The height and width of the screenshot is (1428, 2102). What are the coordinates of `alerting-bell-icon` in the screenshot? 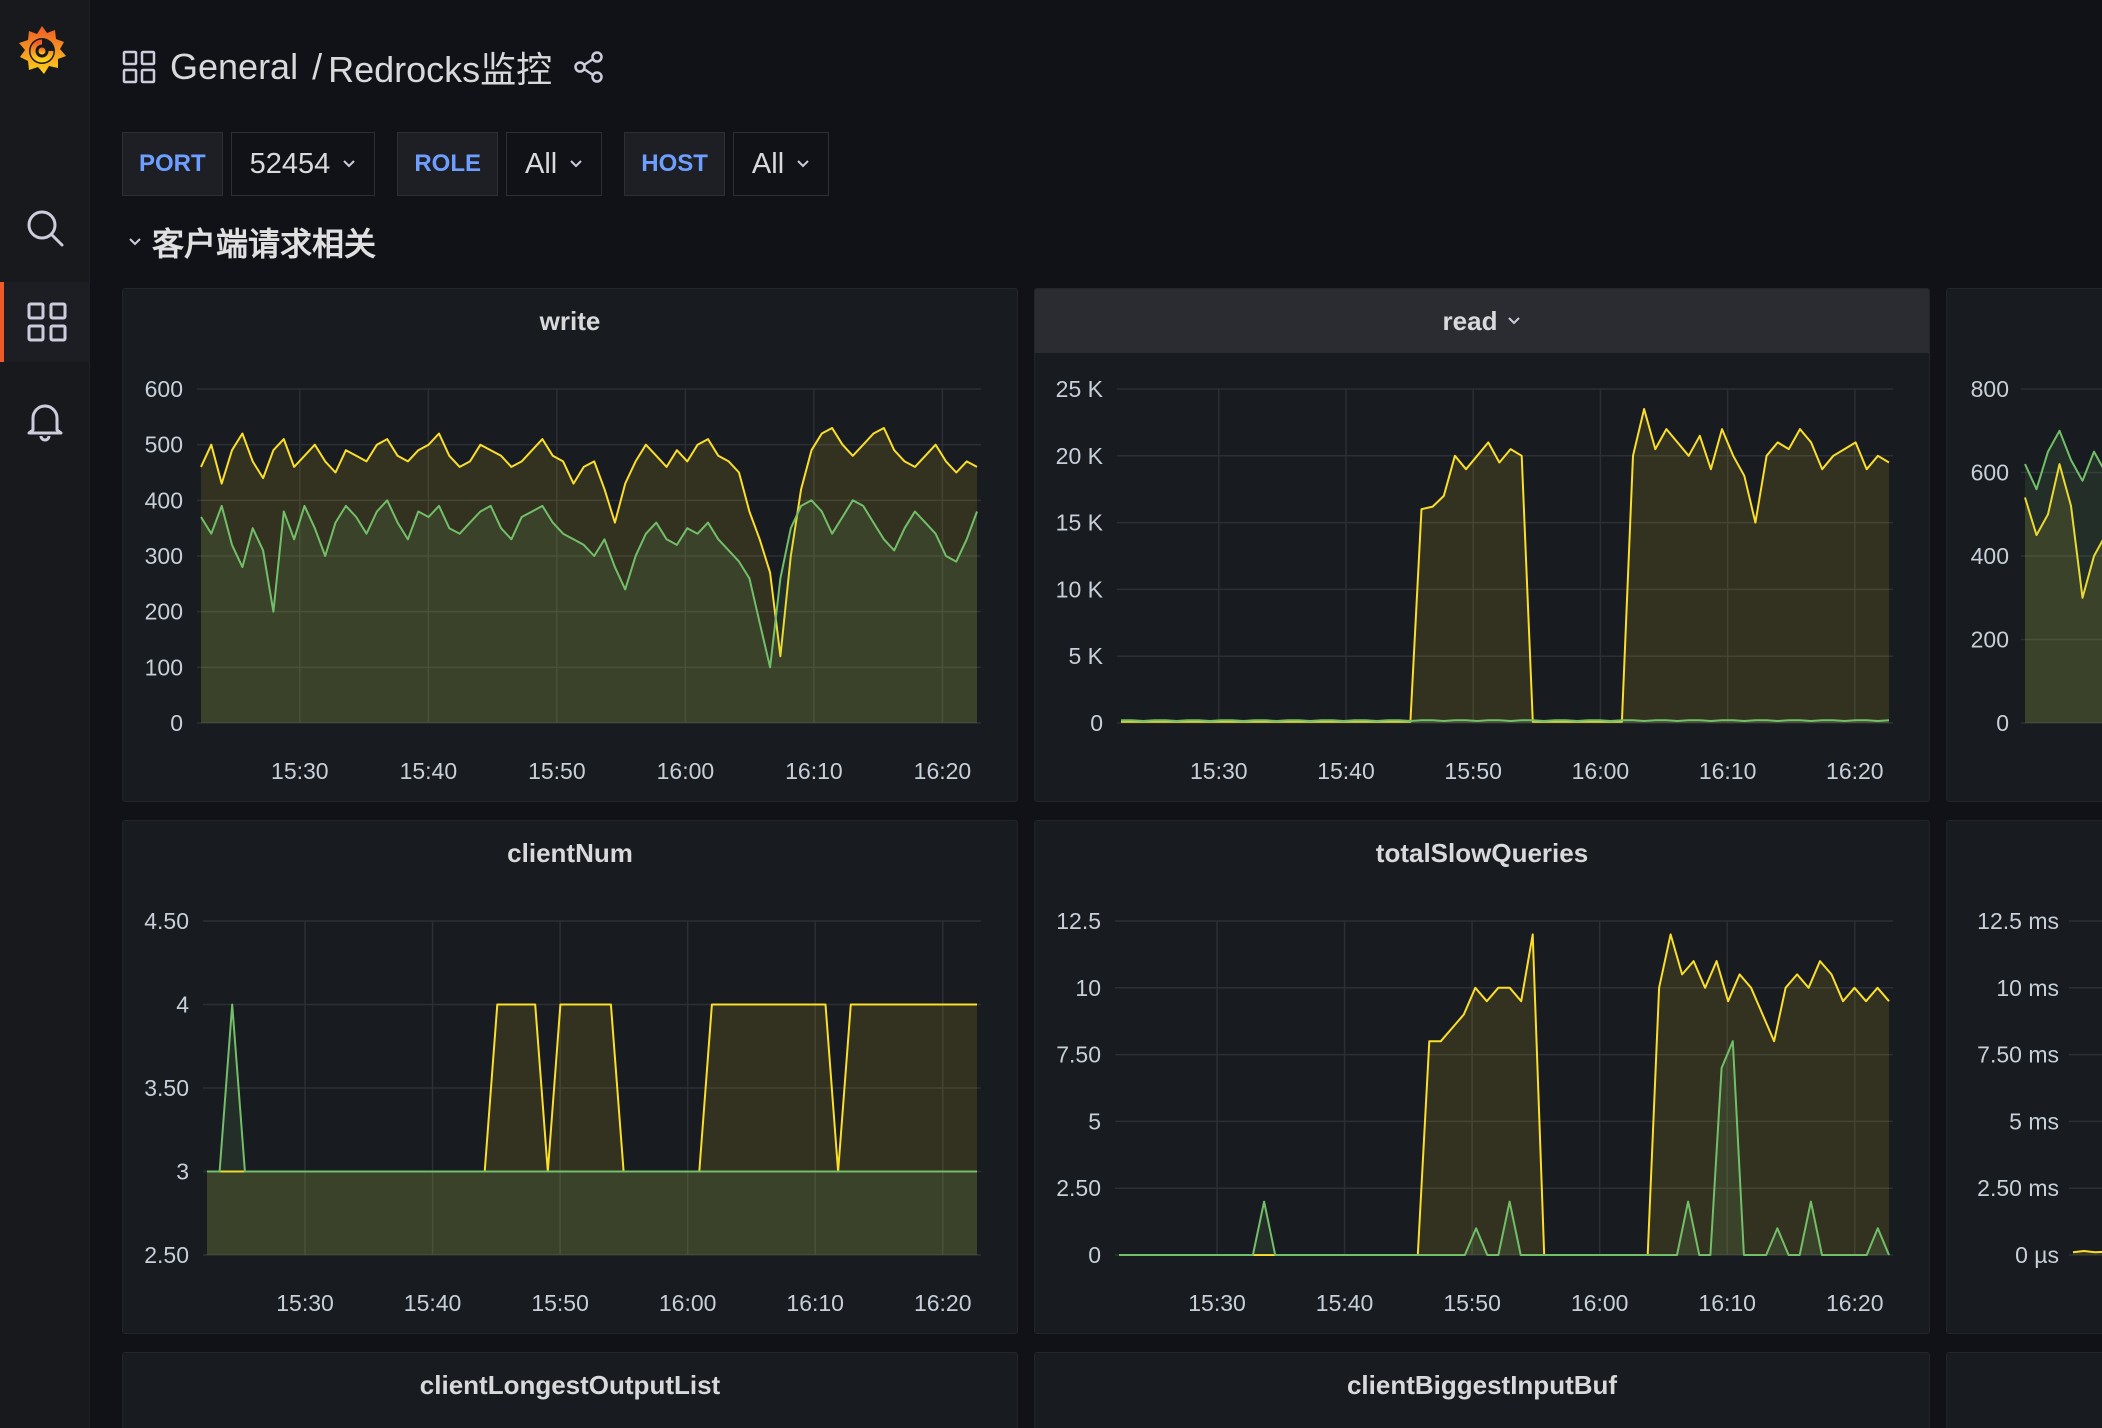 It's located at (45, 420).